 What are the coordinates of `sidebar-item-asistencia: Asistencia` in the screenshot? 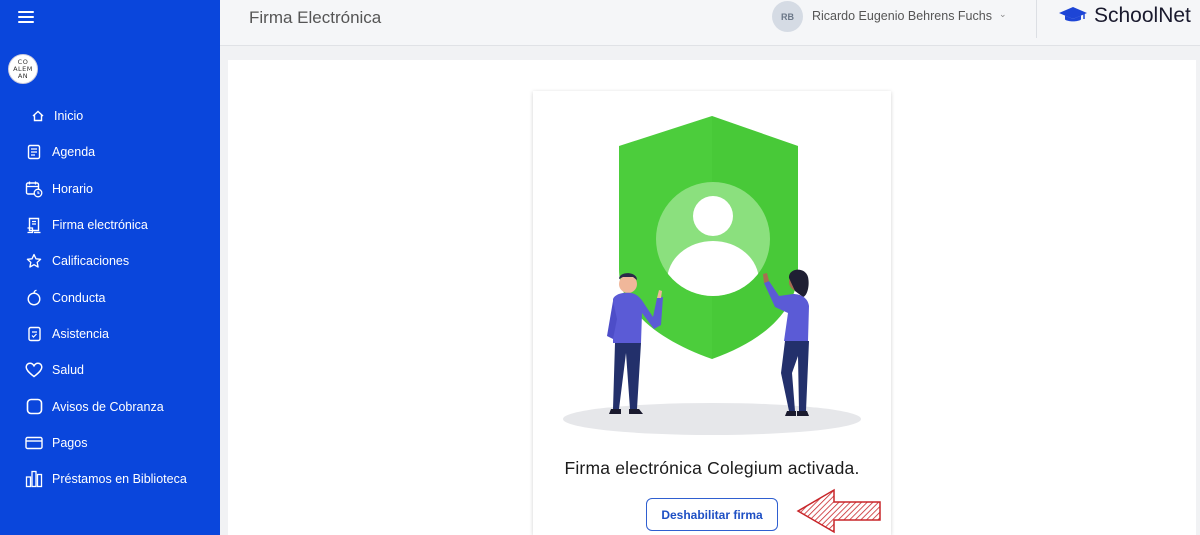 It's located at (110, 334).